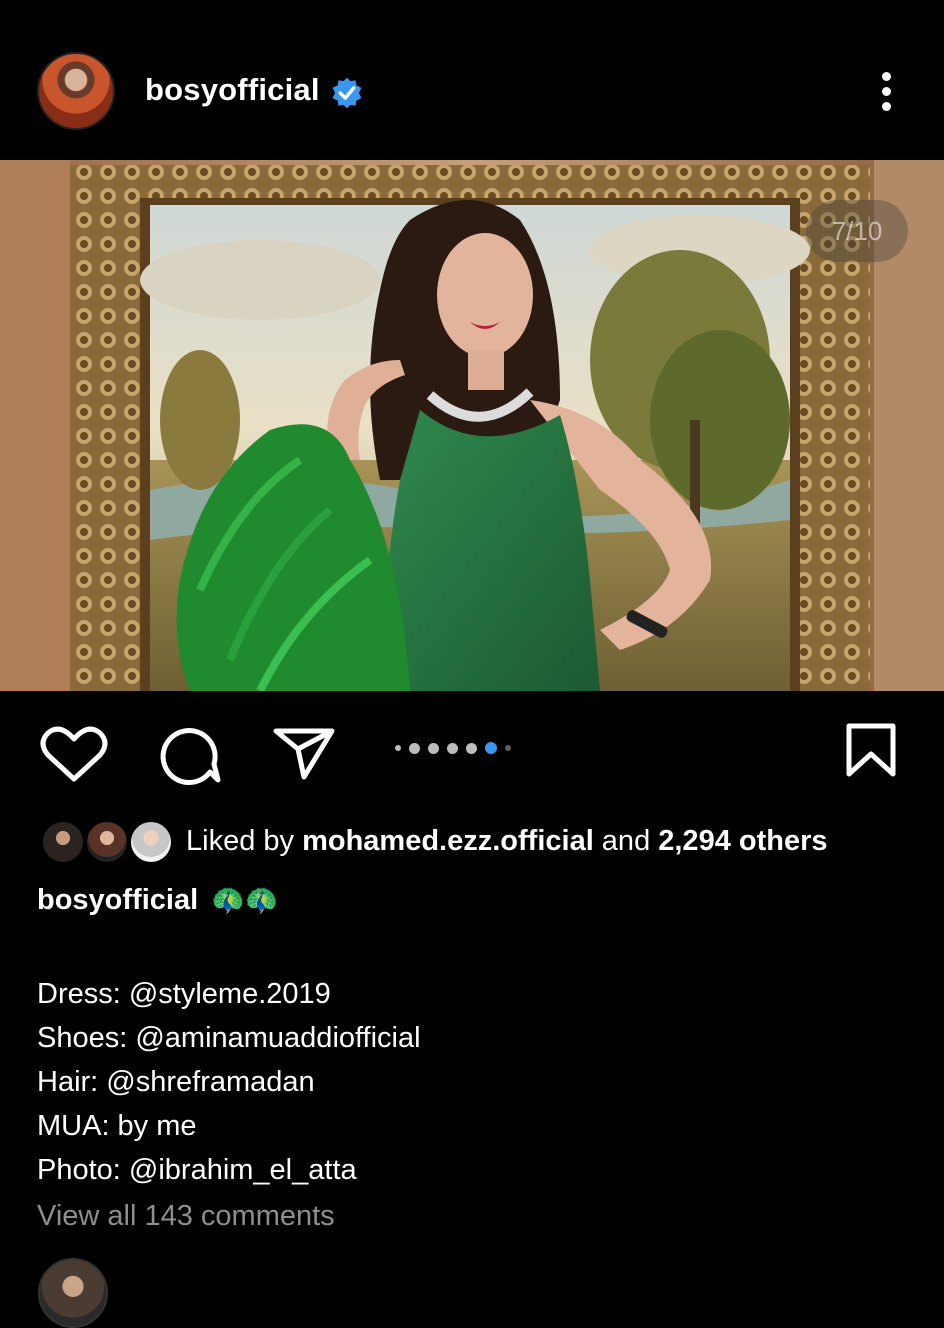 The height and width of the screenshot is (1328, 944). What do you see at coordinates (871, 750) in the screenshot?
I see `bookmark-icon` at bounding box center [871, 750].